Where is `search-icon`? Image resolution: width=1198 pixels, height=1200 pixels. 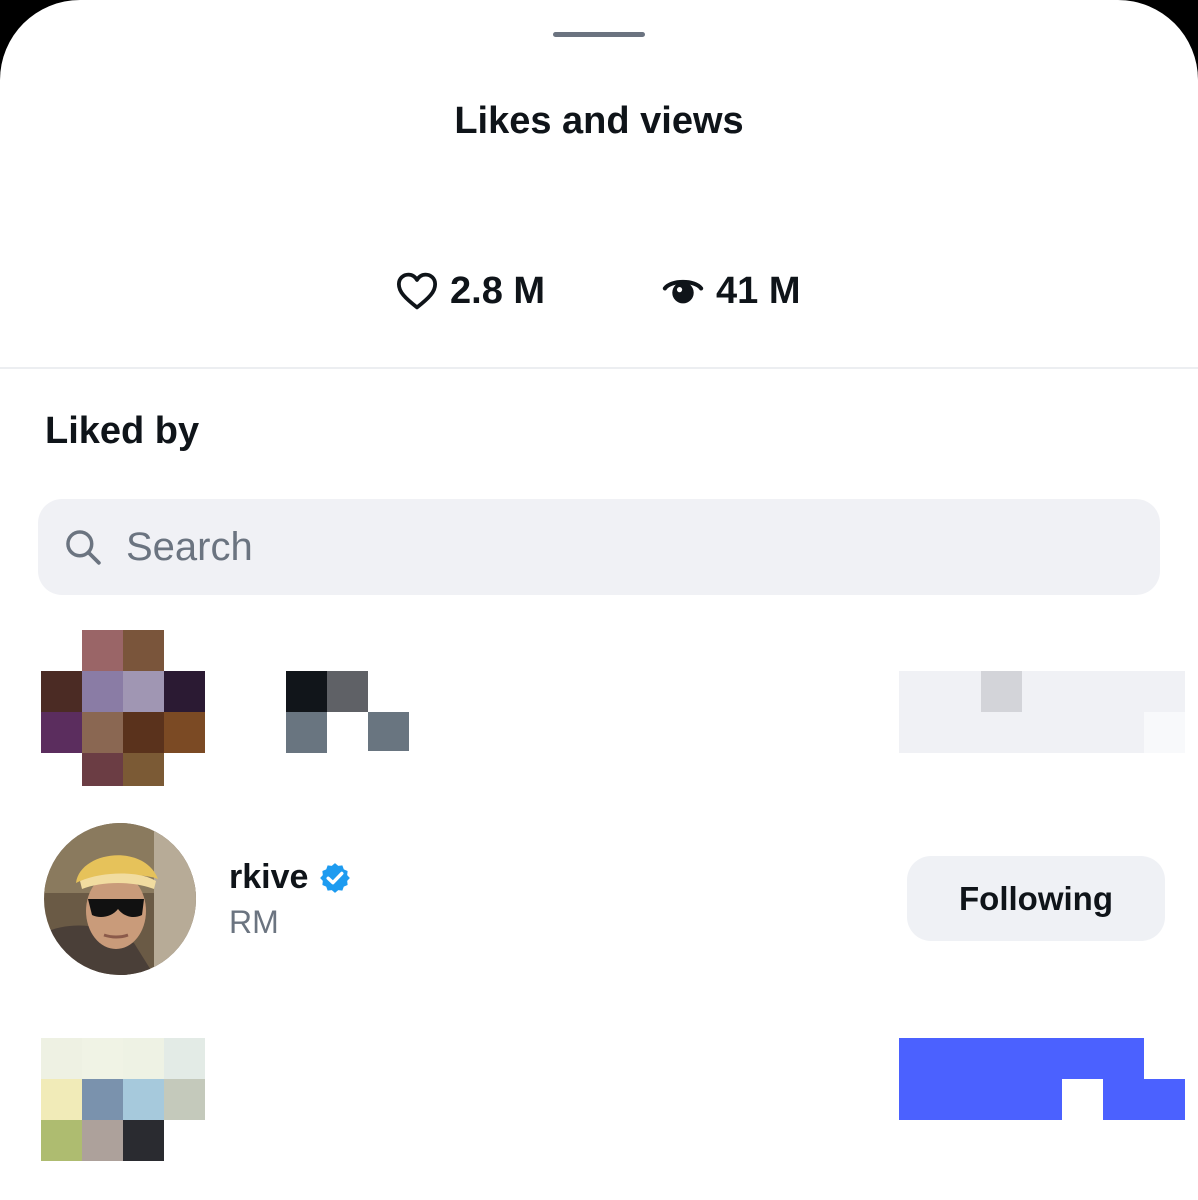 search-icon is located at coordinates (83, 547).